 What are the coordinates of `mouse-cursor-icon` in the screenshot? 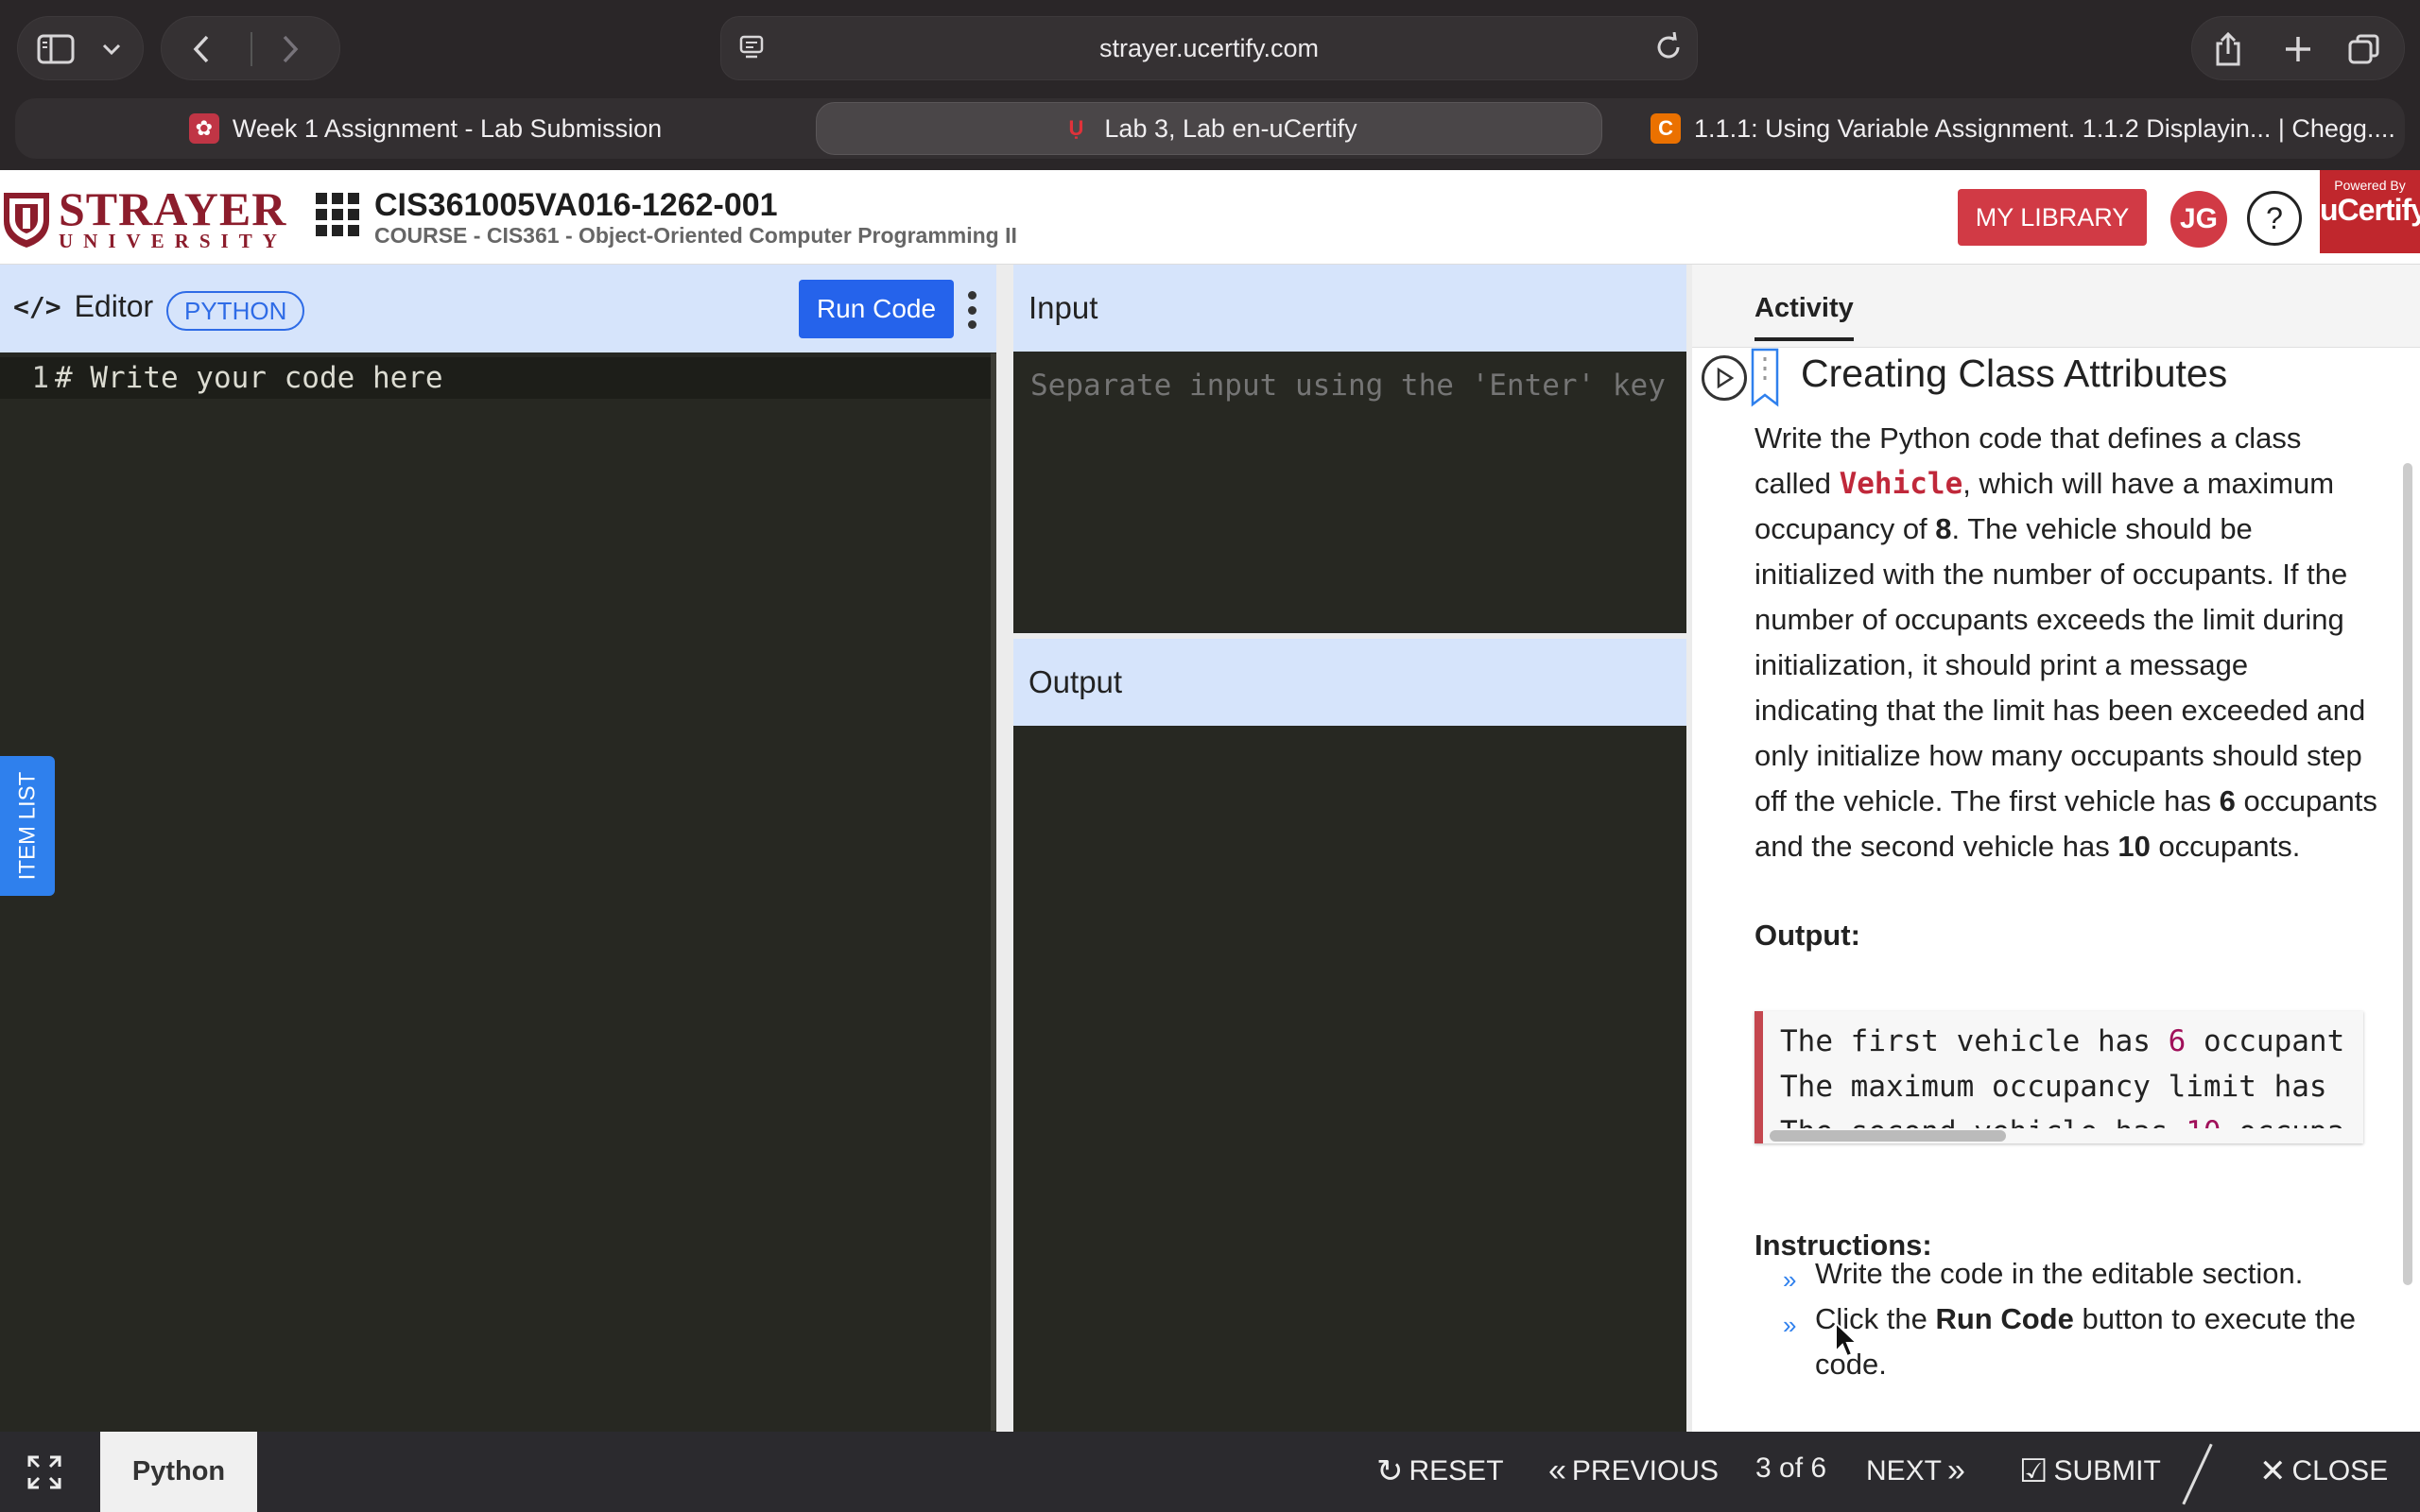 It's located at (1846, 1339).